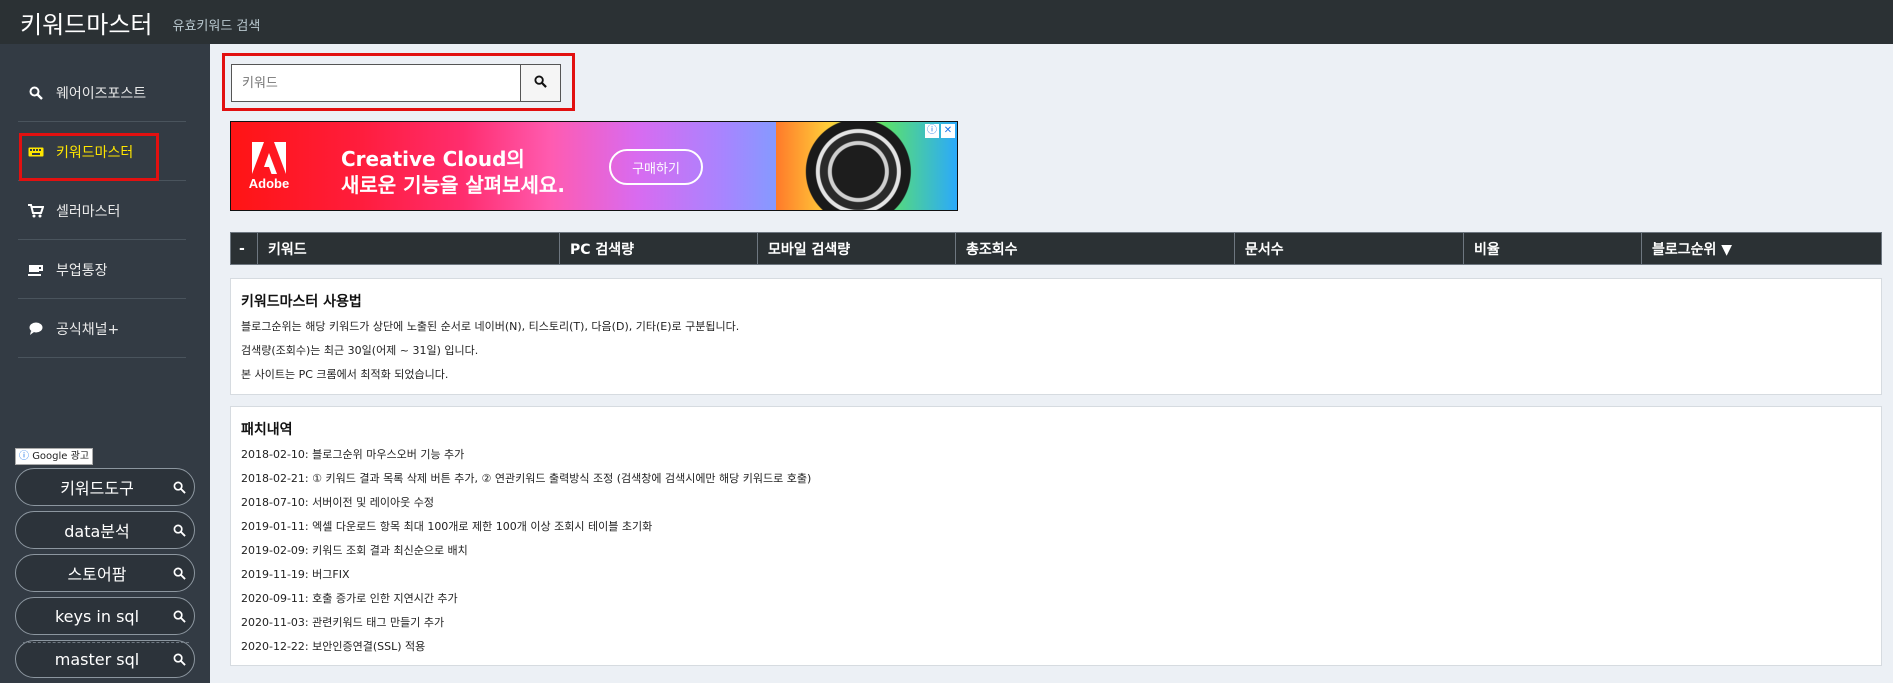 The width and height of the screenshot is (1893, 683). What do you see at coordinates (105, 530) in the screenshot?
I see `tool-button-data-analysis: data분석` at bounding box center [105, 530].